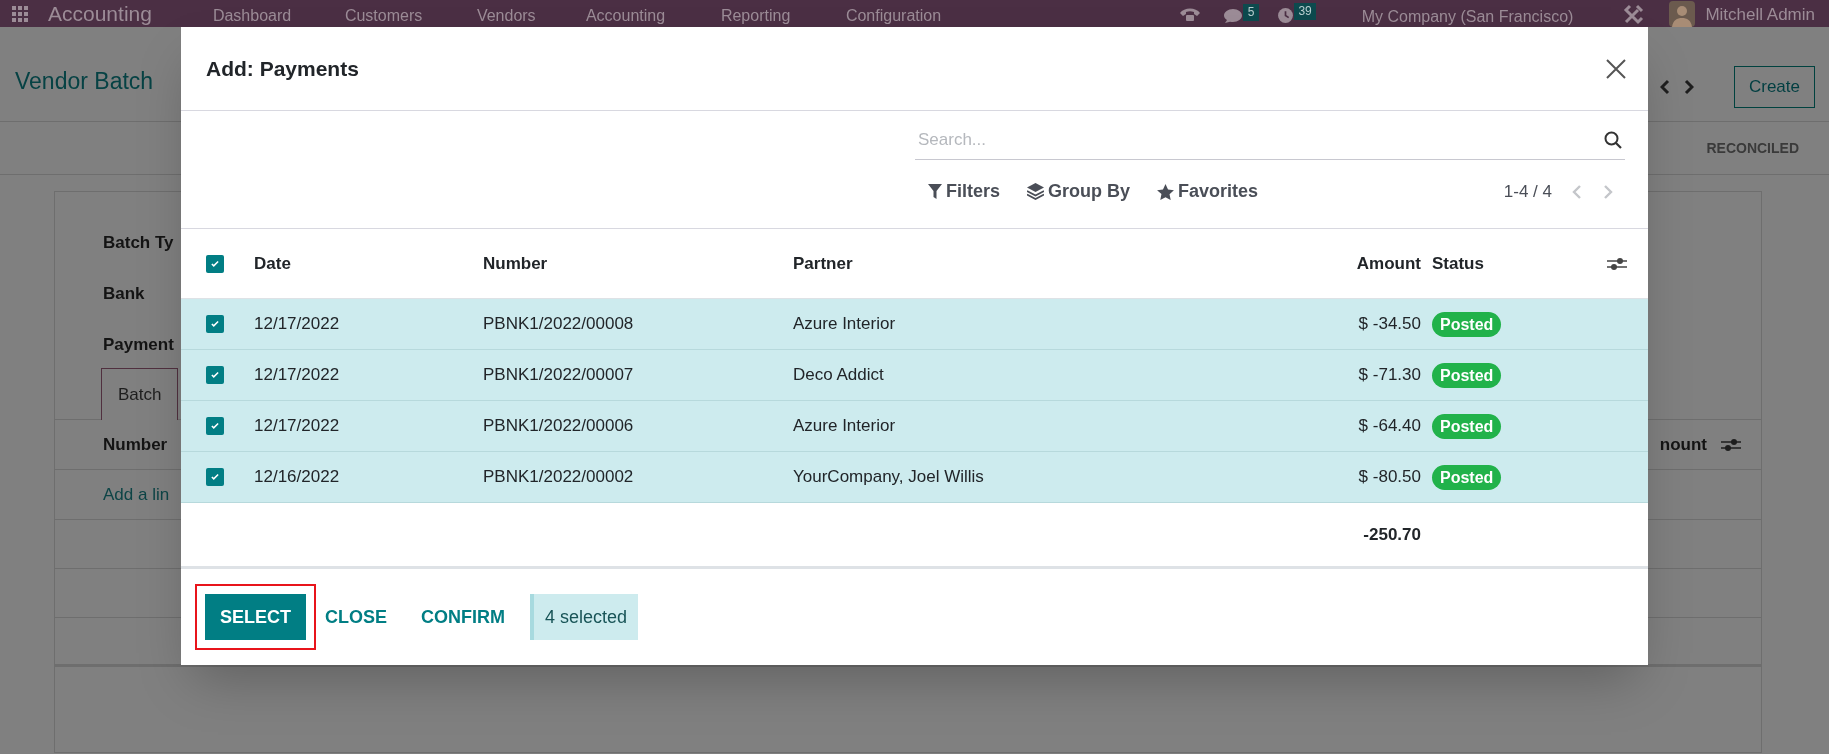 This screenshot has height=754, width=1829. Describe the element at coordinates (1616, 68) in the screenshot. I see `close-icon` at that location.